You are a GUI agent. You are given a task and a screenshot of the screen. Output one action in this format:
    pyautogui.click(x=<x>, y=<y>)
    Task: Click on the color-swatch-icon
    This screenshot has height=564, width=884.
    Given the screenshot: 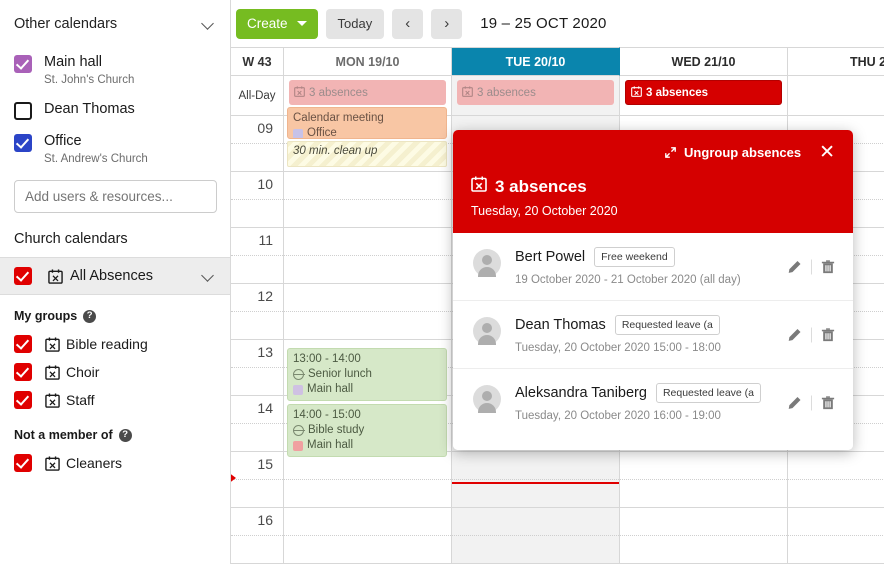 What is the action you would take?
    pyautogui.click(x=298, y=389)
    